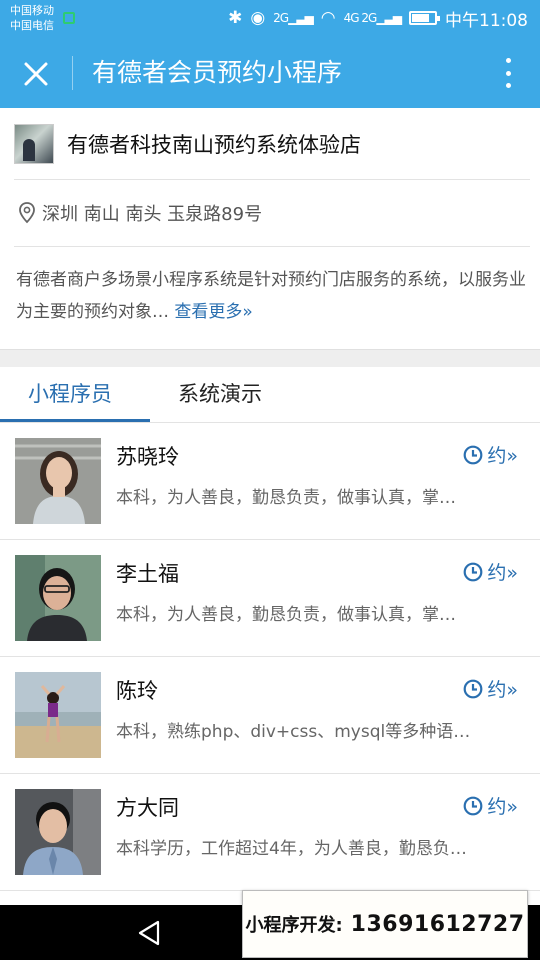  Describe the element at coordinates (32, 10) in the screenshot. I see `carrier-1: 中国移动` at that location.